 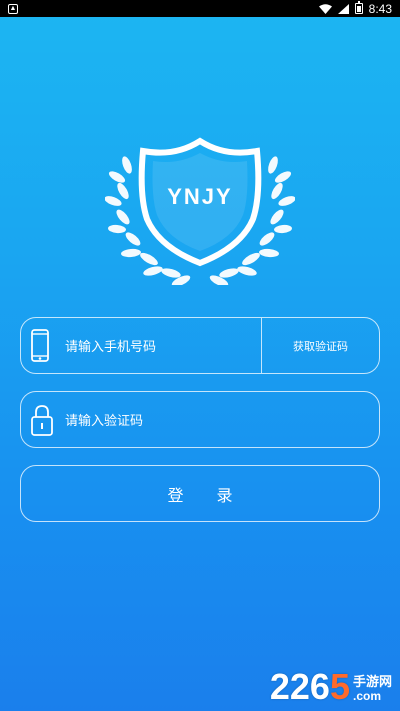 I want to click on code-input: 请输入验证码, so click(x=104, y=419).